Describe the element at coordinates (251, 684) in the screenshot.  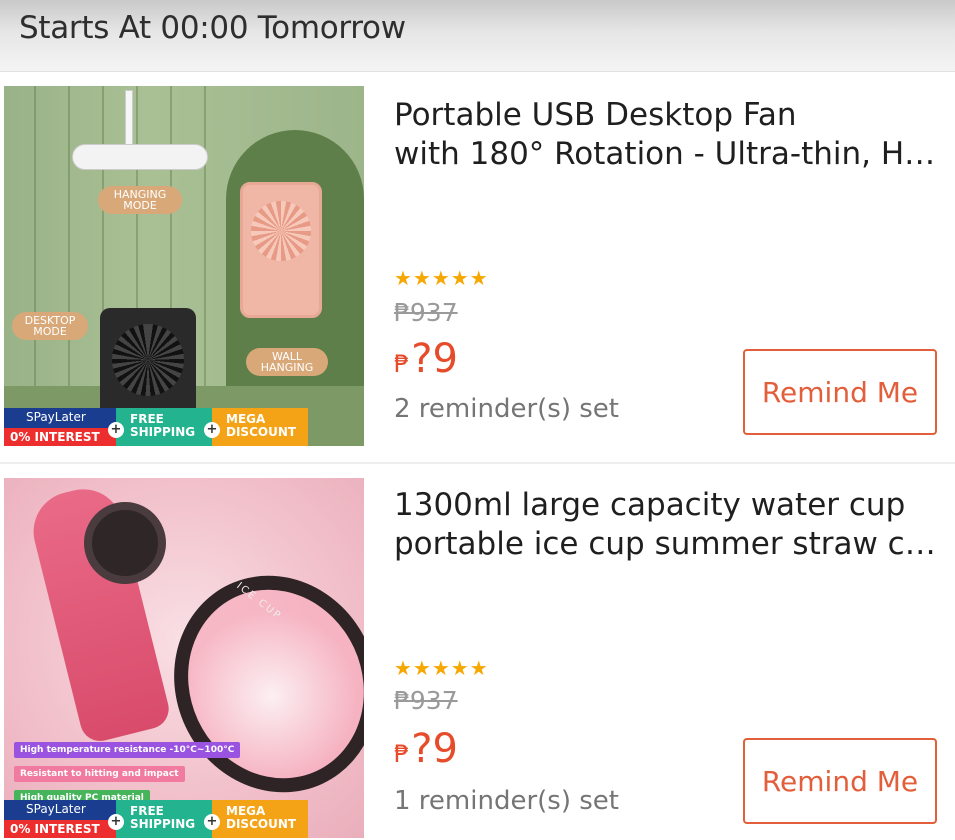
I see `cup-body-illustration` at that location.